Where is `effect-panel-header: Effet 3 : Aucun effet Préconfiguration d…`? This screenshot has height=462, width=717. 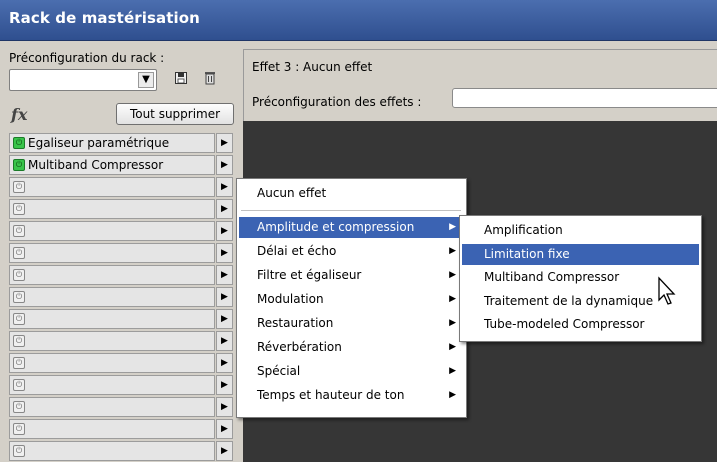 effect-panel-header: Effet 3 : Aucun effet Préconfiguration d… is located at coordinates (480, 85).